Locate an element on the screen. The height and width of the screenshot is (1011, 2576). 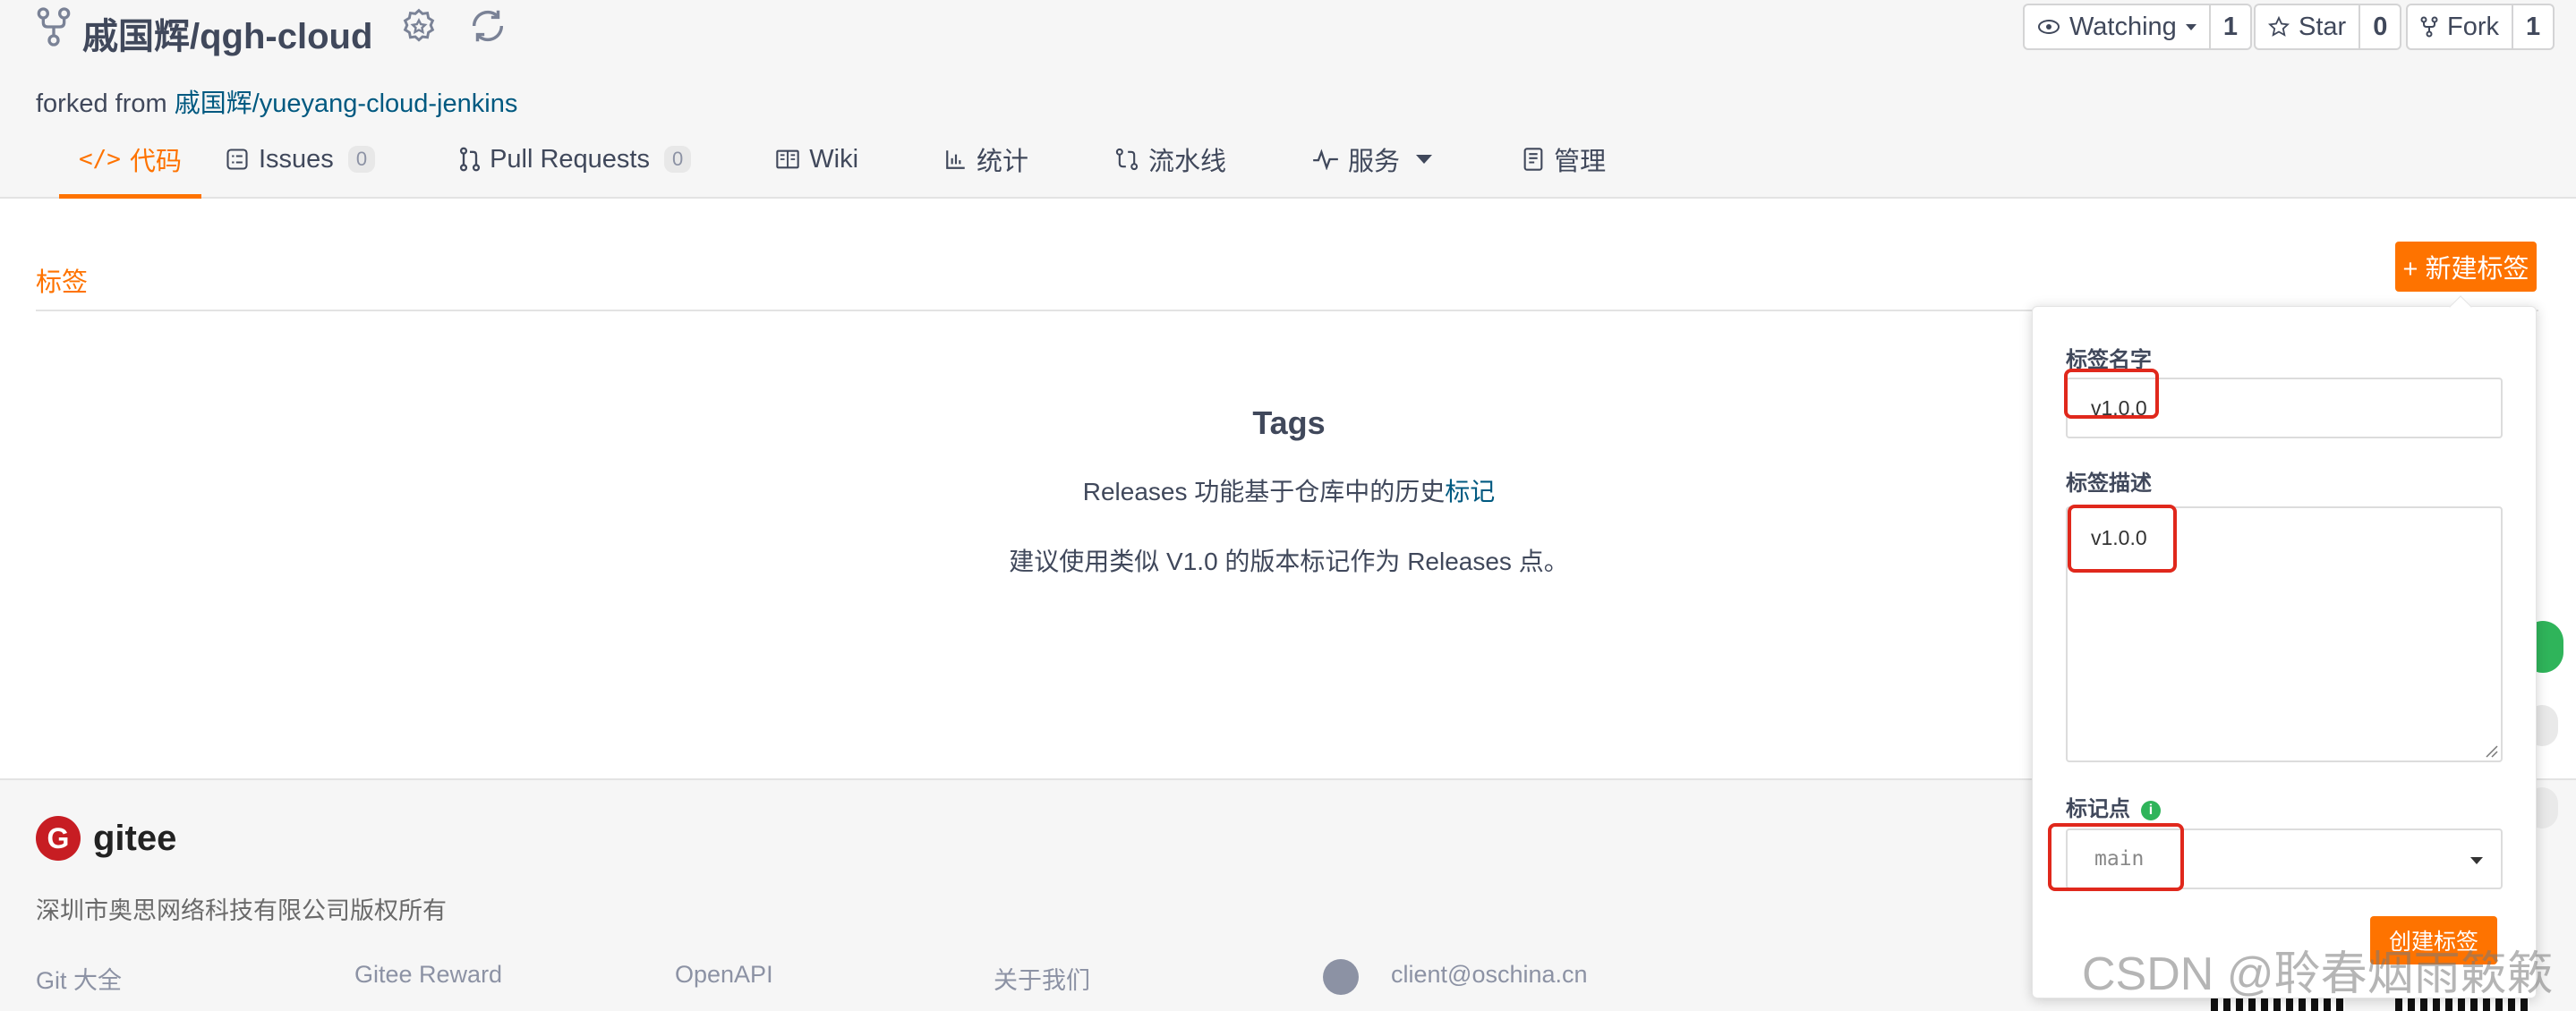
watch-button-group: Watching 1 is located at coordinates (2137, 27).